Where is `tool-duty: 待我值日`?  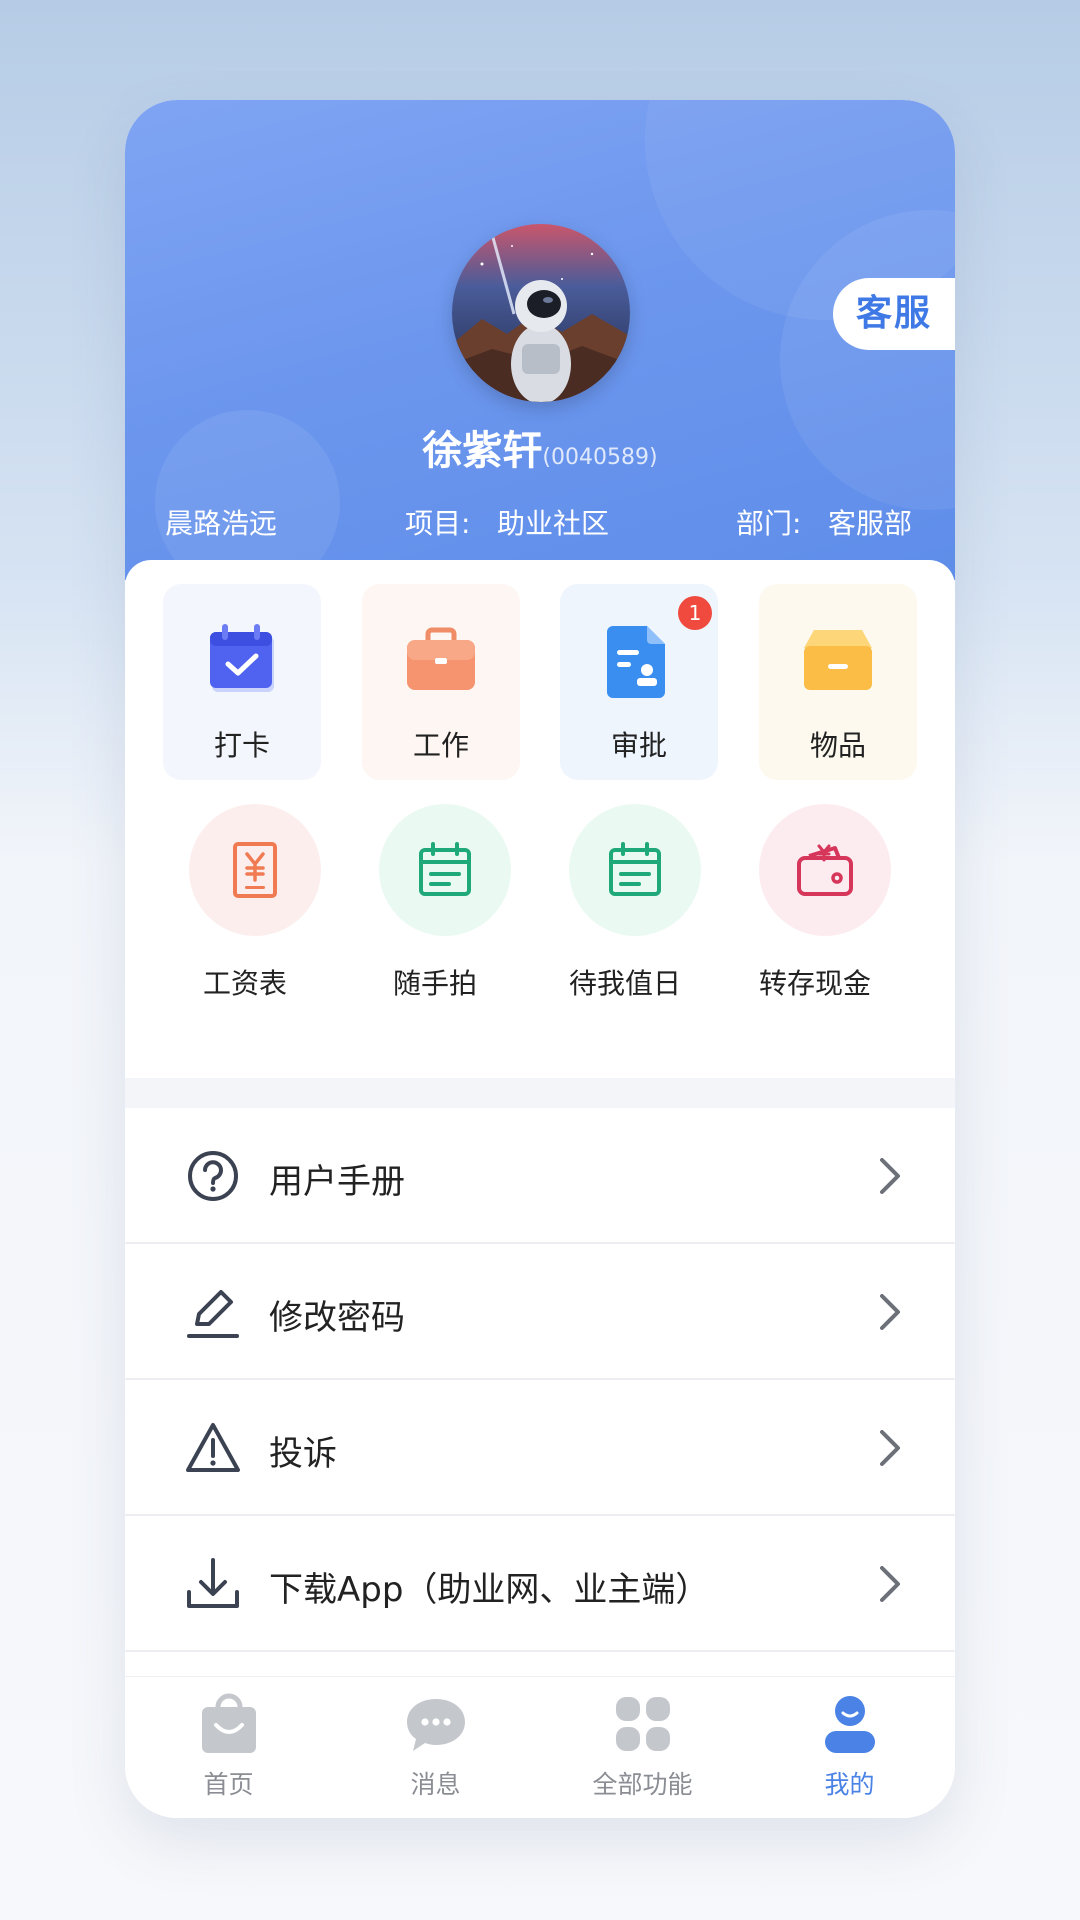
tool-duty: 待我值日 is located at coordinates (625, 904).